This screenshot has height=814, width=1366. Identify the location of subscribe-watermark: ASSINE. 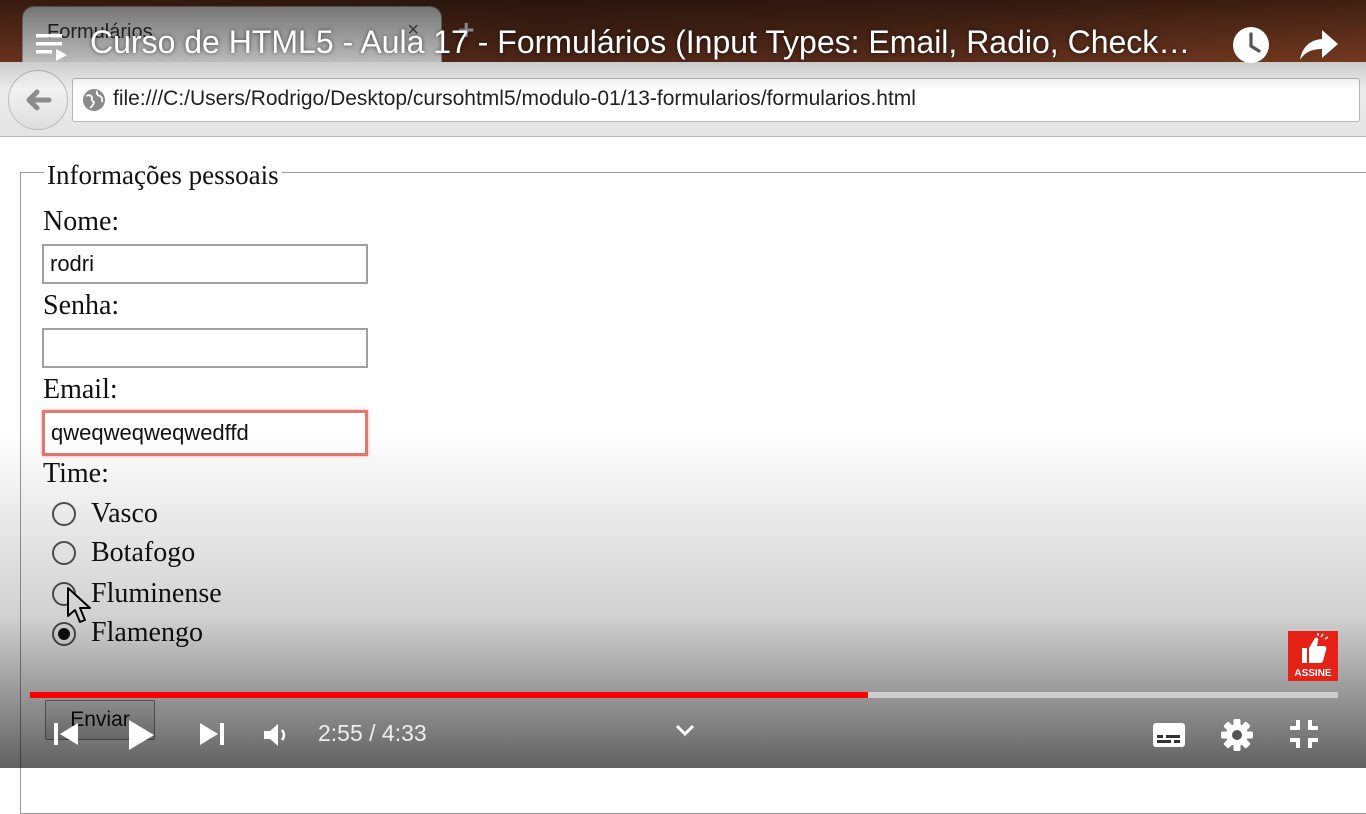
(1313, 656).